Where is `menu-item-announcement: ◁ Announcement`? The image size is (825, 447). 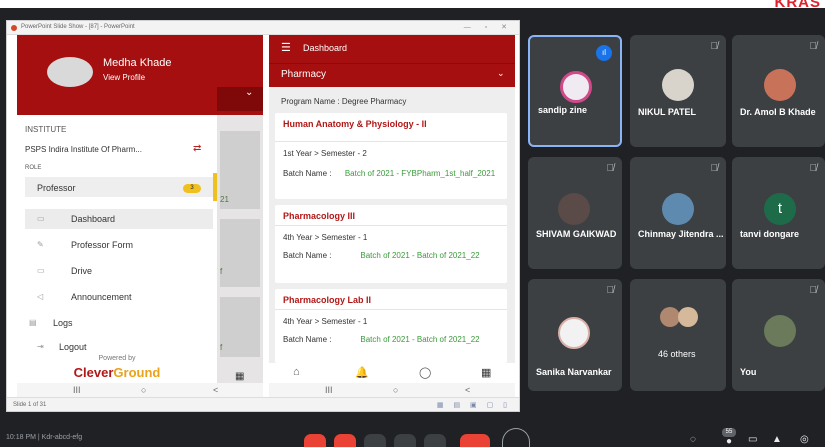 menu-item-announcement: ◁ Announcement is located at coordinates (119, 297).